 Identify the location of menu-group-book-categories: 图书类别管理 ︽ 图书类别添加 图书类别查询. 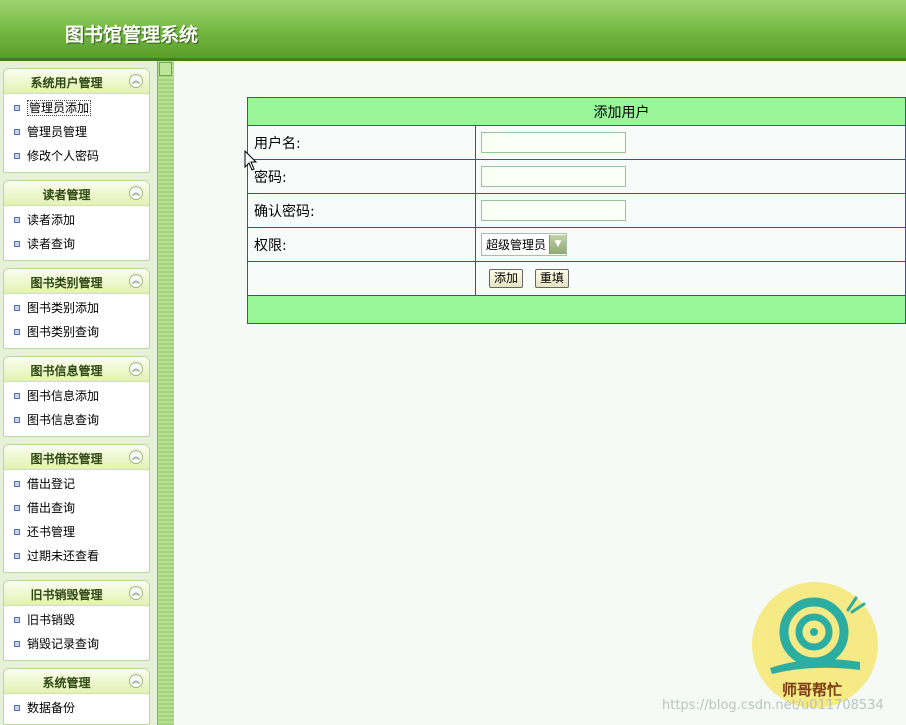
(76, 308).